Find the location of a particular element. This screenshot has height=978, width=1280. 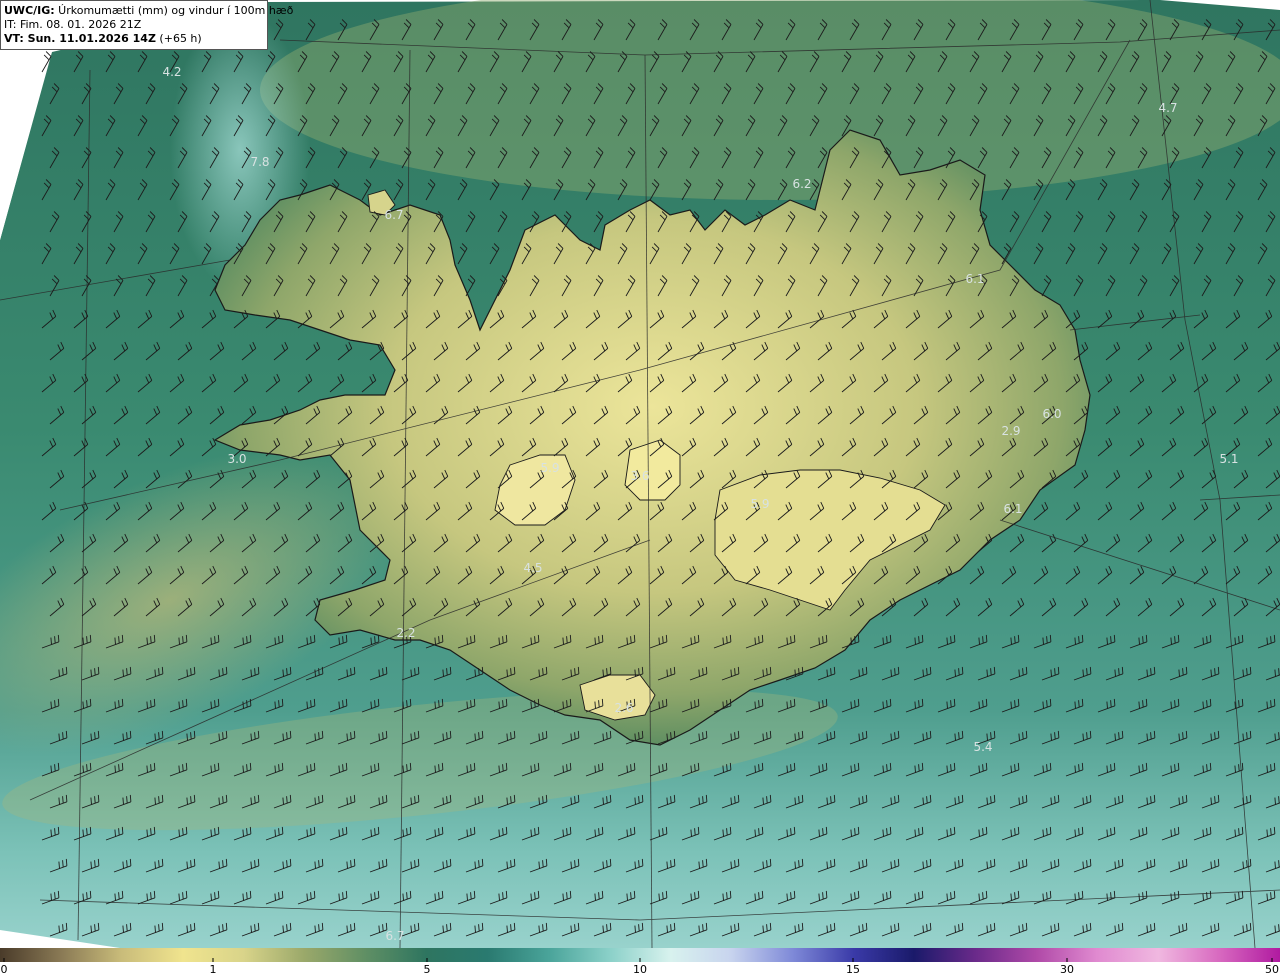

precip-value-label: 2.9 is located at coordinates (1011, 431).